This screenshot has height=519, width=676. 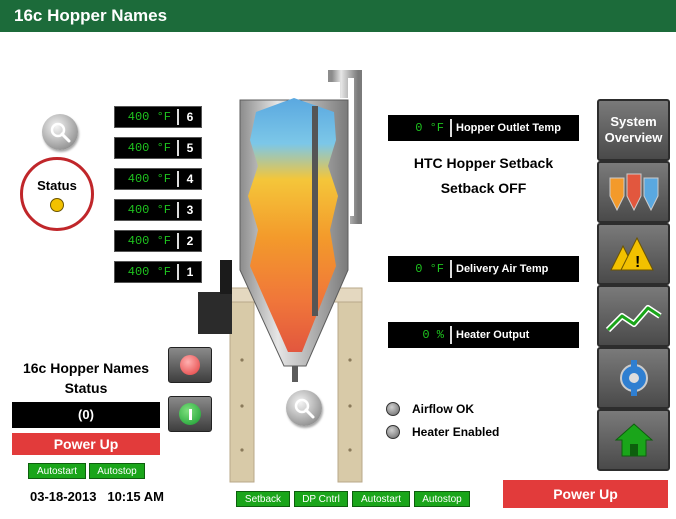 I want to click on system-overview-label: System Overview, so click(x=633, y=129).